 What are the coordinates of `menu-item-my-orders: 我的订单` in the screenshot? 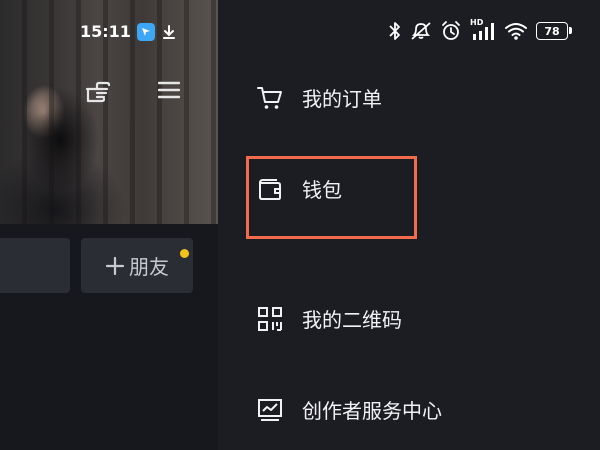 It's located at (319, 97).